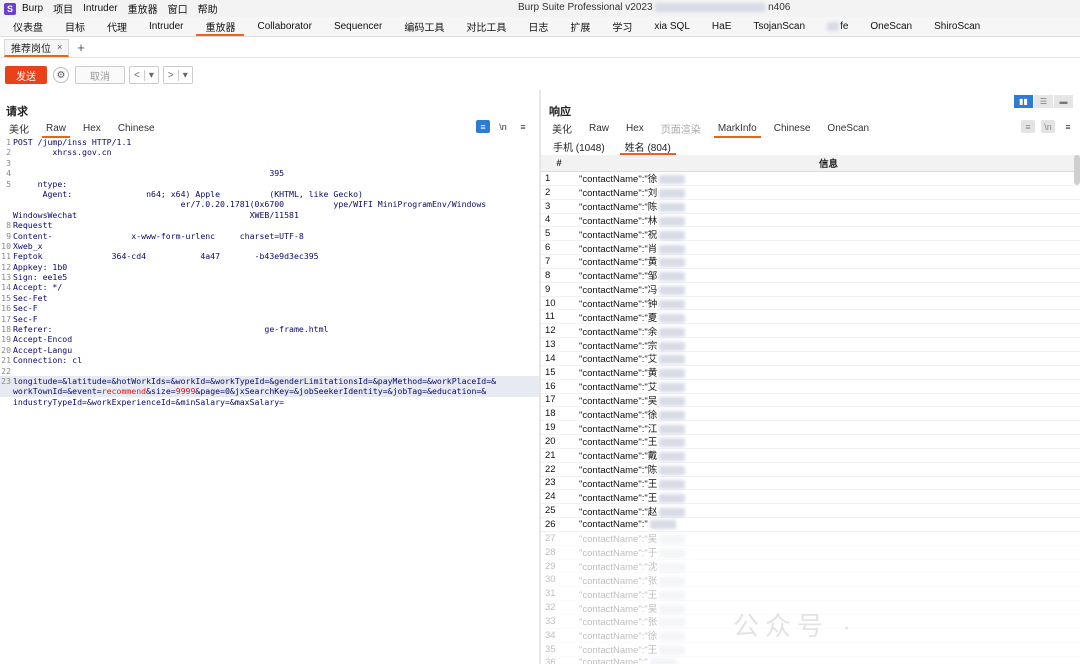  I want to click on table-row: 15 "contactName":"黄, so click(810, 373).